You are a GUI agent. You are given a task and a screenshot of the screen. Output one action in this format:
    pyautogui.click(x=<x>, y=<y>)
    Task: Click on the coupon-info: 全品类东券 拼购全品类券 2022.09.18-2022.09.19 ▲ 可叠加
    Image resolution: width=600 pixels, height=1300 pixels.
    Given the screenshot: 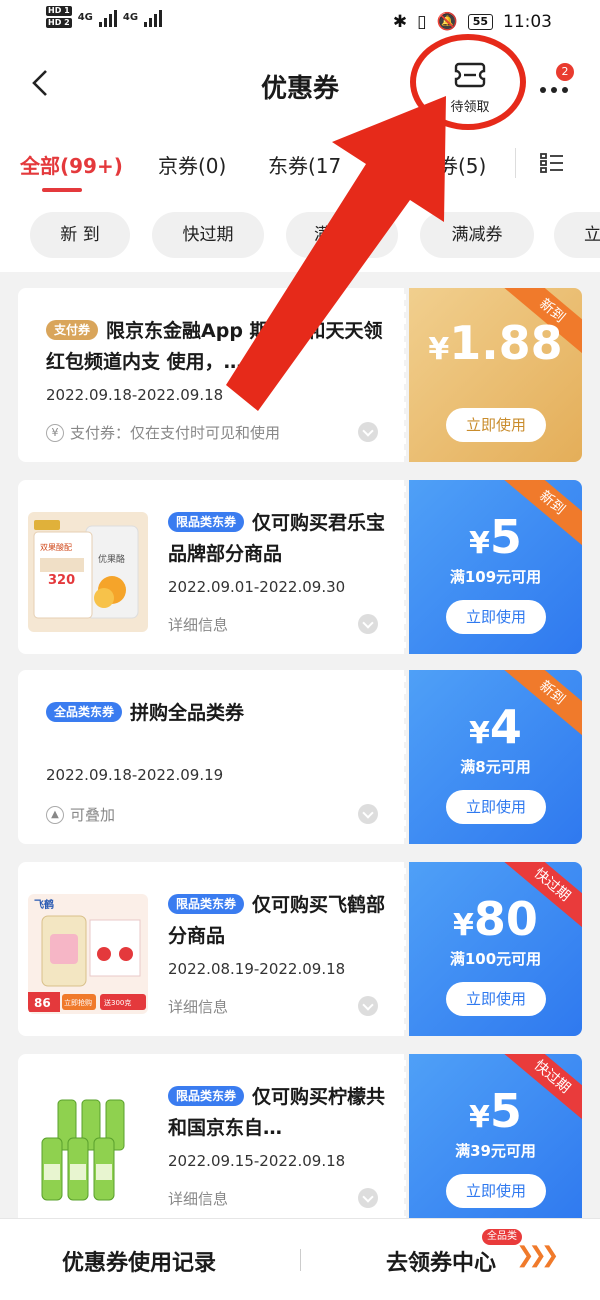 What is the action you would take?
    pyautogui.click(x=212, y=757)
    